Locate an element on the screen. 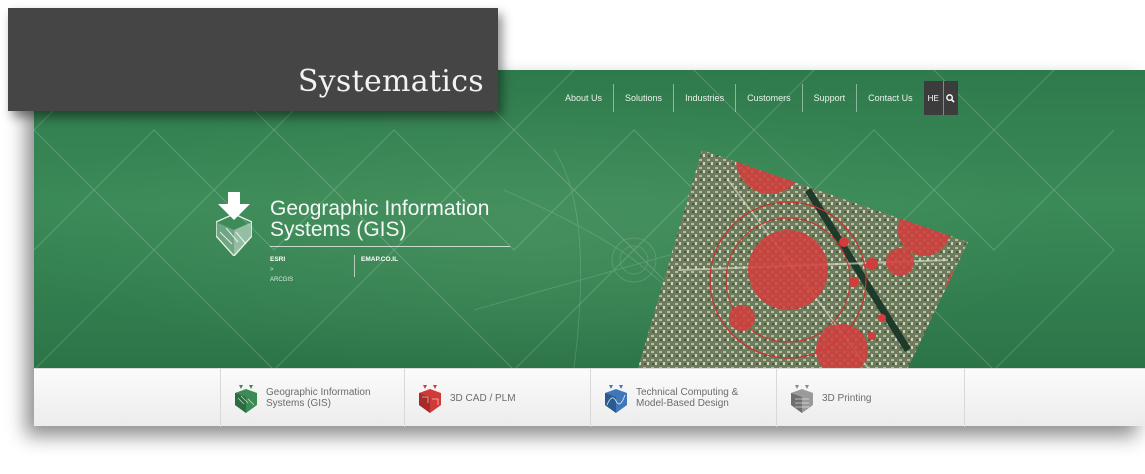  nav-customers: Customers is located at coordinates (768, 98).